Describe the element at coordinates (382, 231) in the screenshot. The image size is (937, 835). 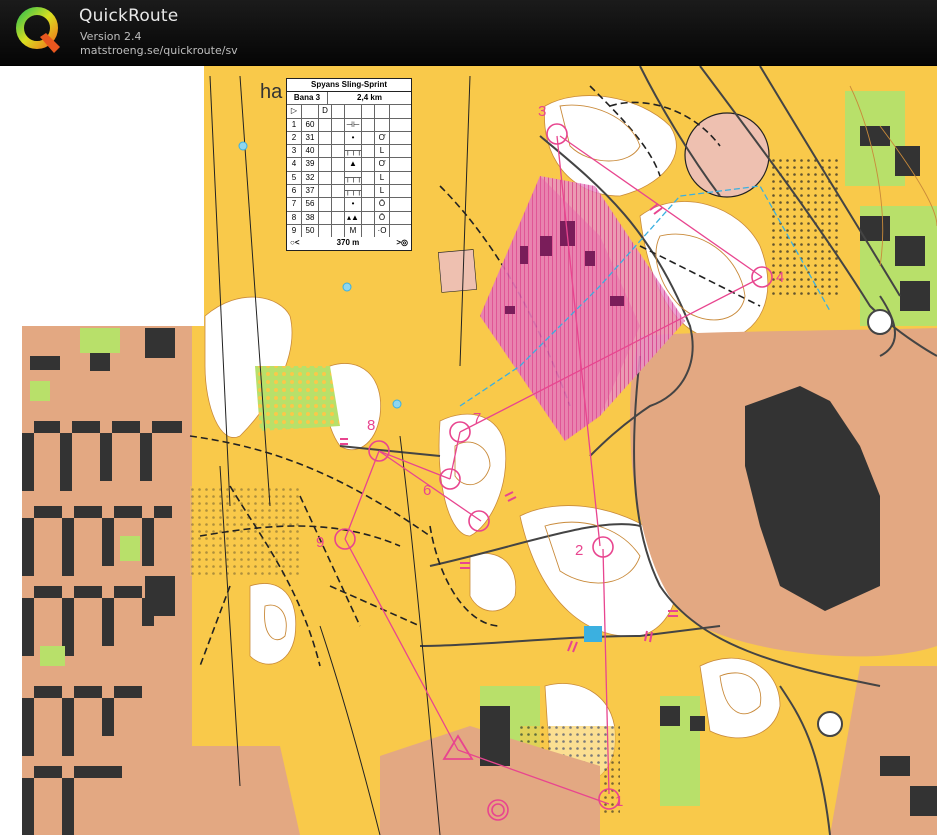
I see `location-icon: ·O` at that location.